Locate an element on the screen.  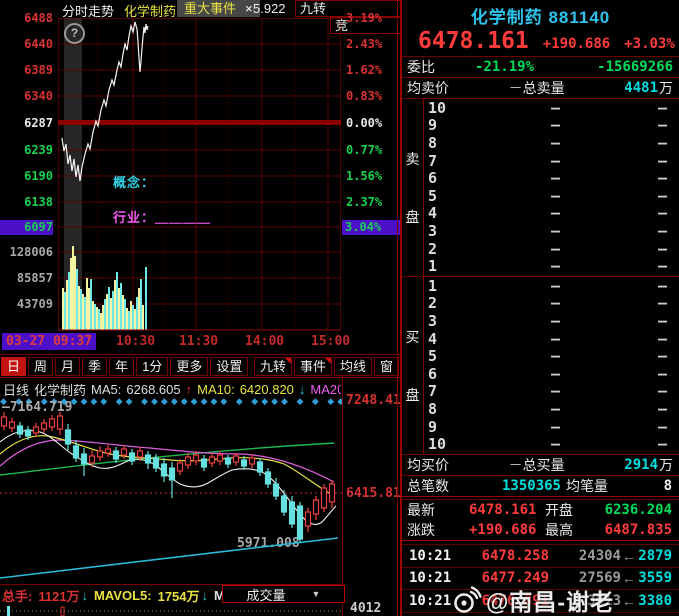
buy-tag-char: 买 is located at coordinates (412, 336).